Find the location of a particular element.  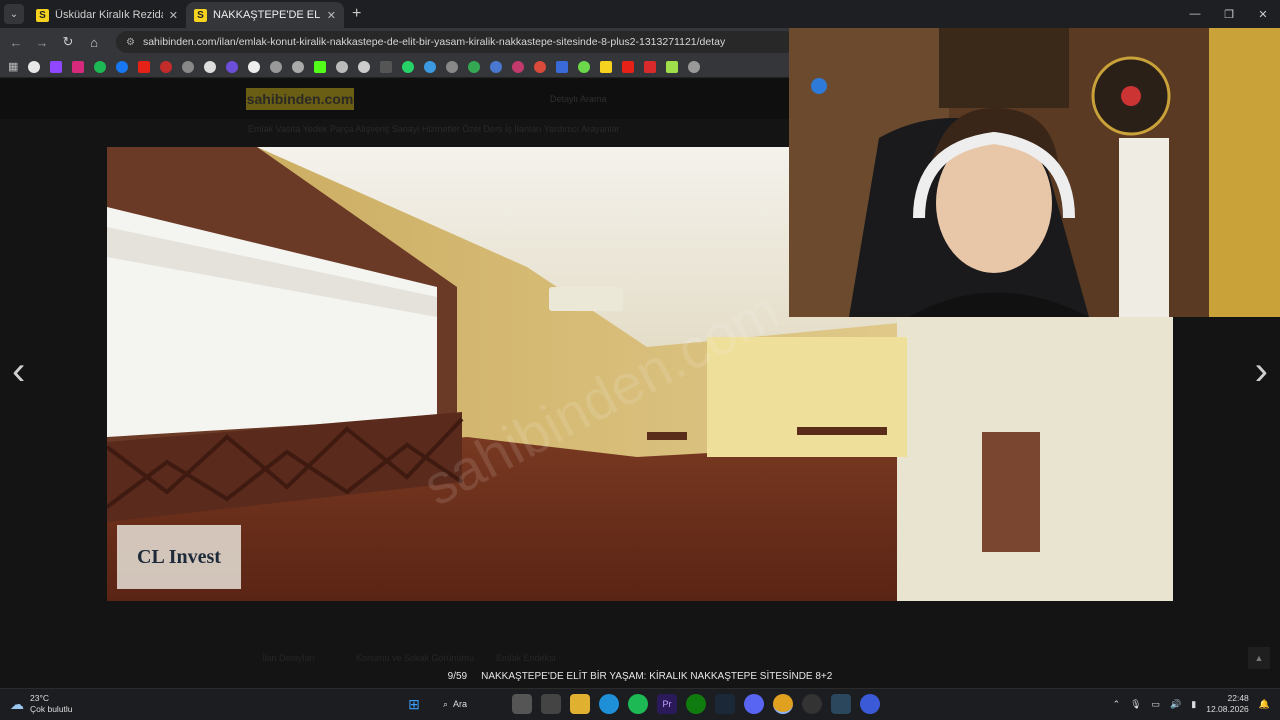

tab-1: S Üsküdar Kiralık Rezidans, Villa, ✕ is located at coordinates (107, 15).